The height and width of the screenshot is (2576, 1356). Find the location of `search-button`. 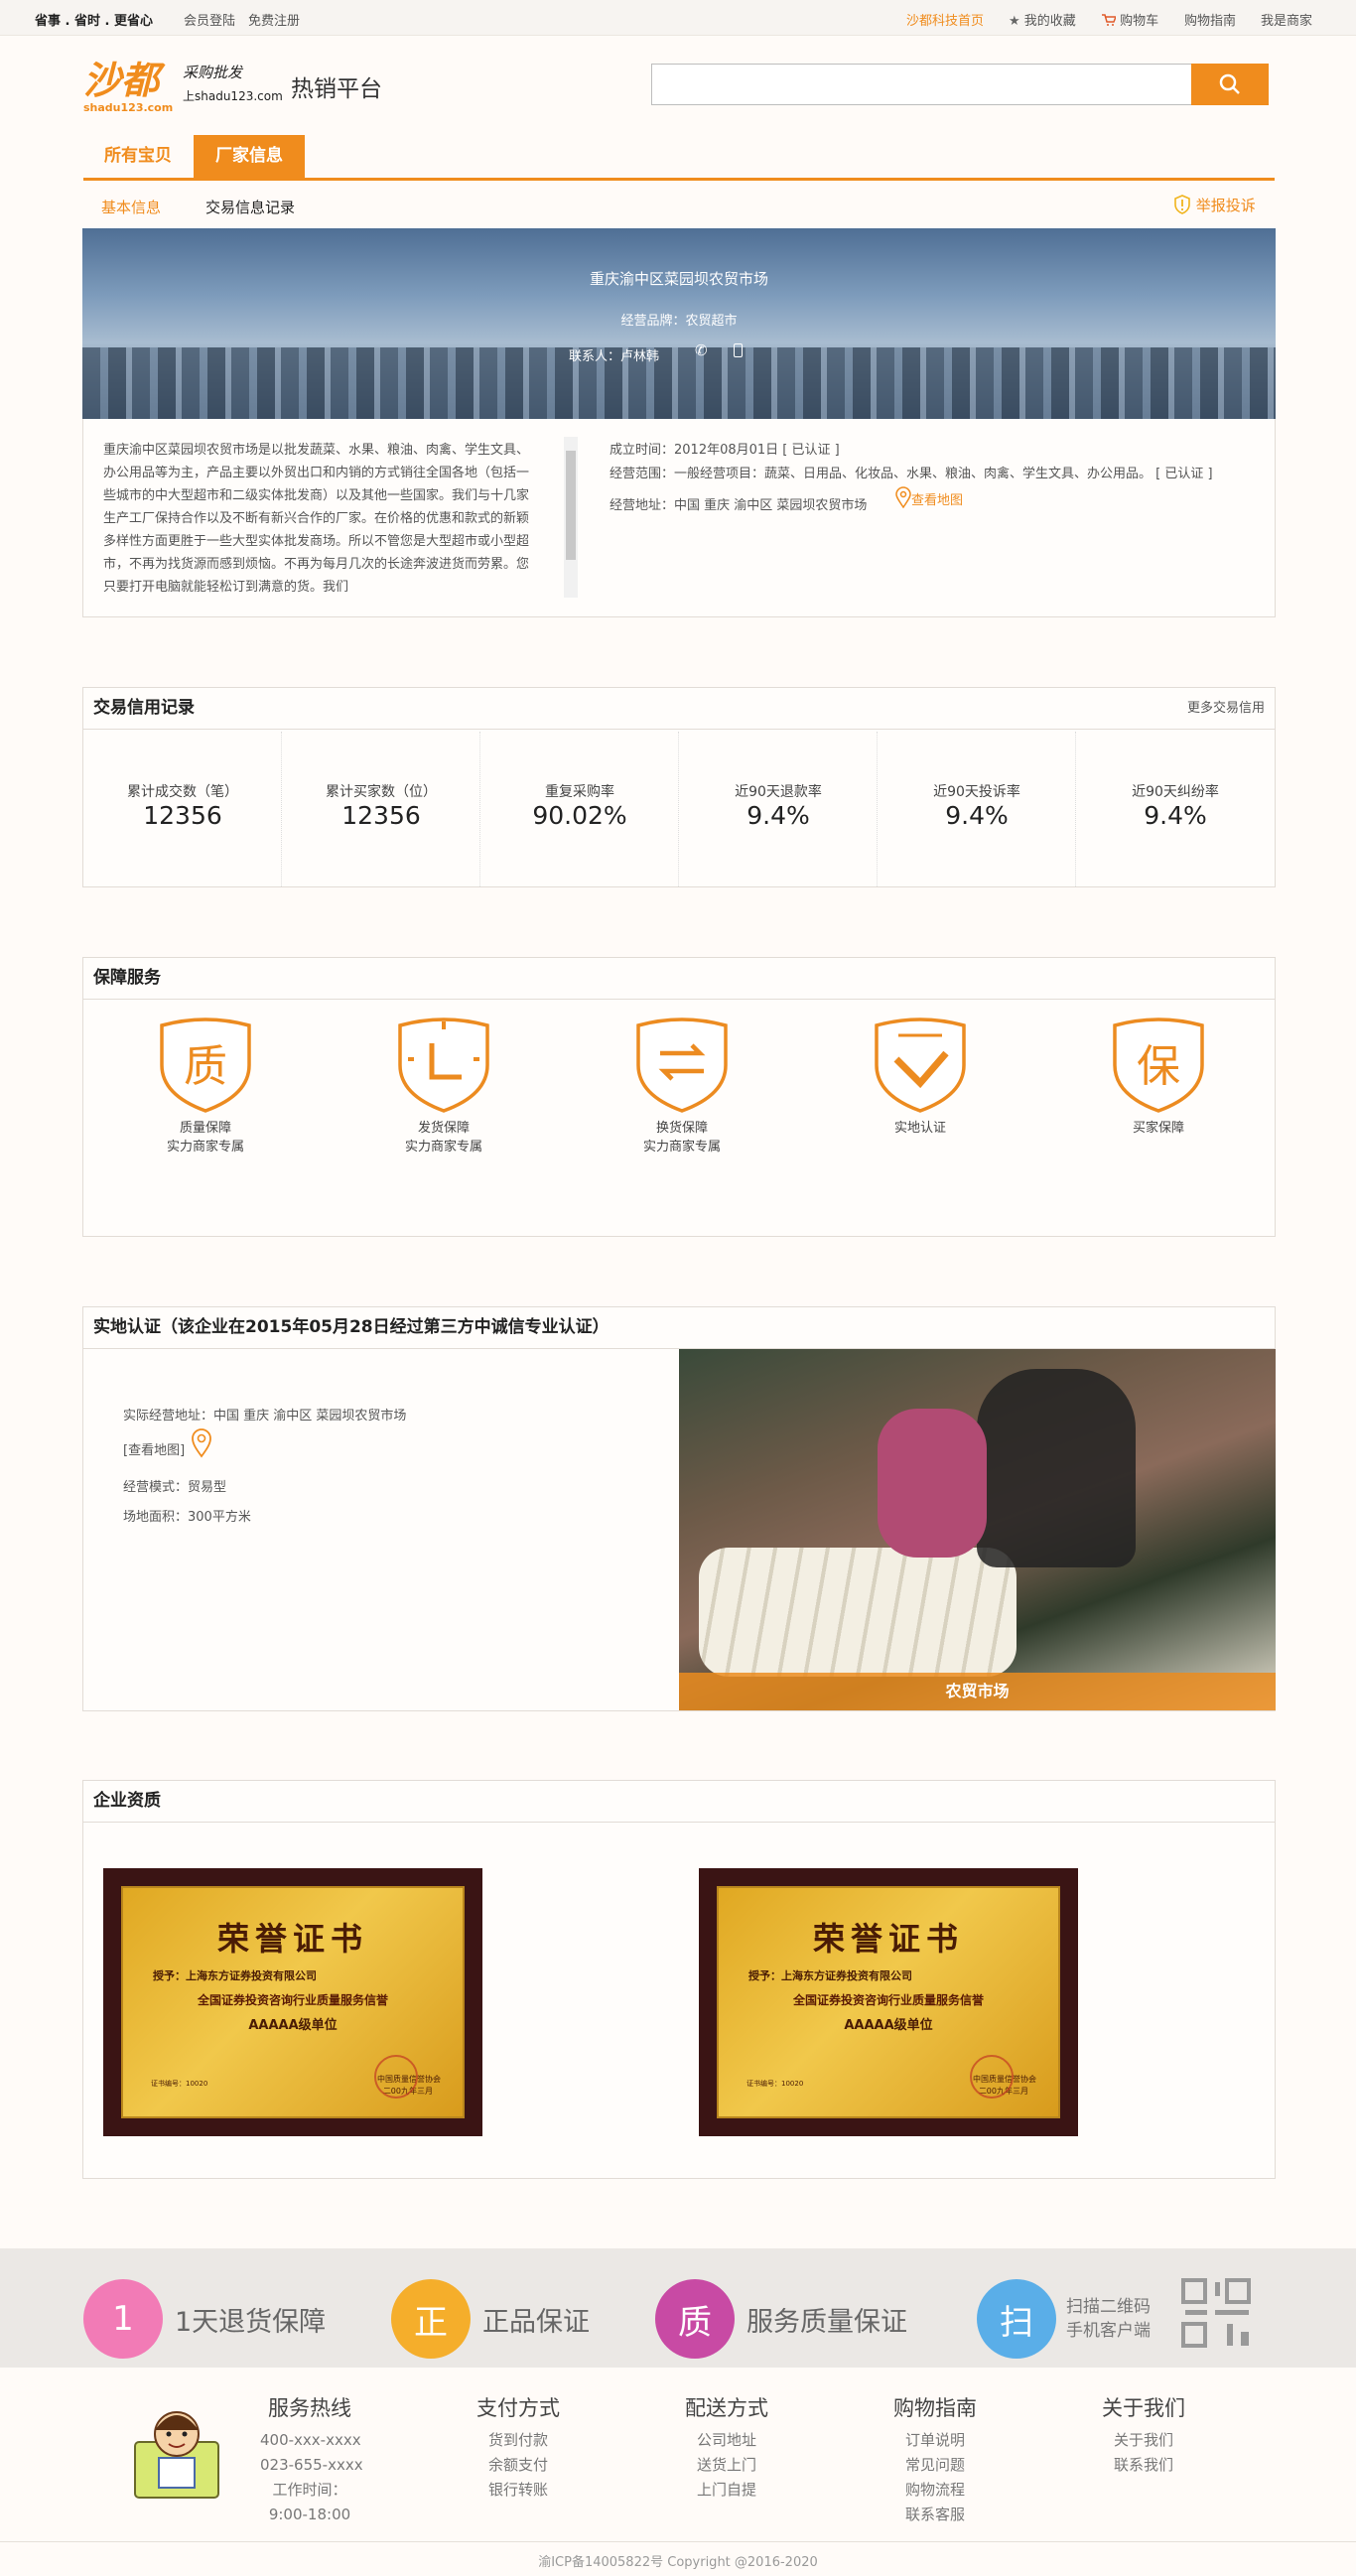

search-button is located at coordinates (1230, 84).